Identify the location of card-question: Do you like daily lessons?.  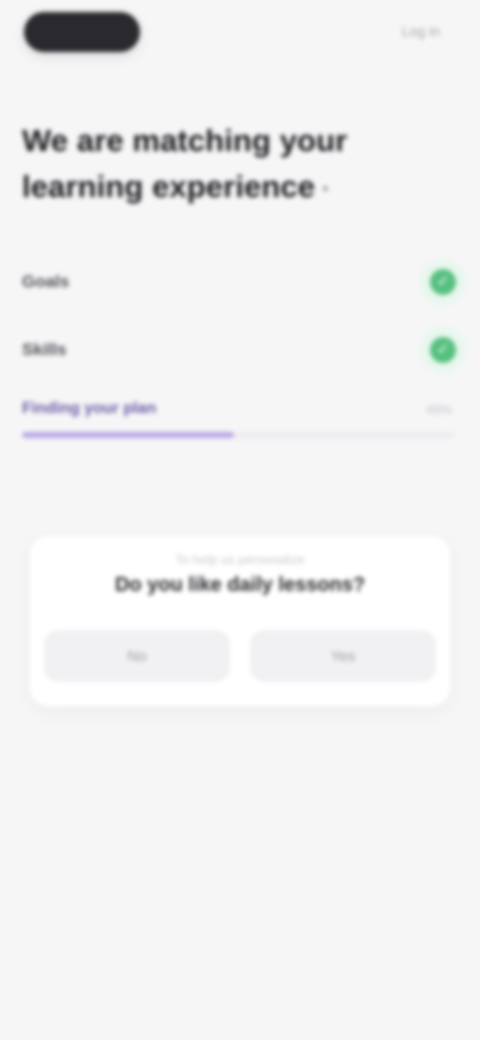
(240, 585).